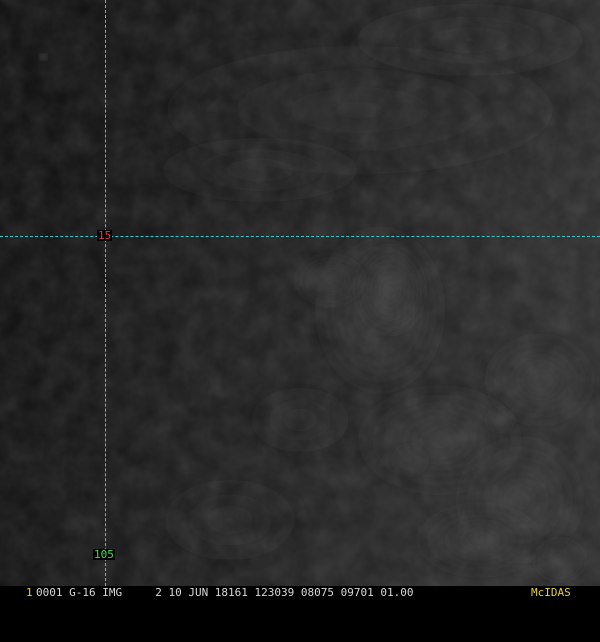 This screenshot has height=642, width=600. I want to click on frame-number: 1, so click(29, 592).